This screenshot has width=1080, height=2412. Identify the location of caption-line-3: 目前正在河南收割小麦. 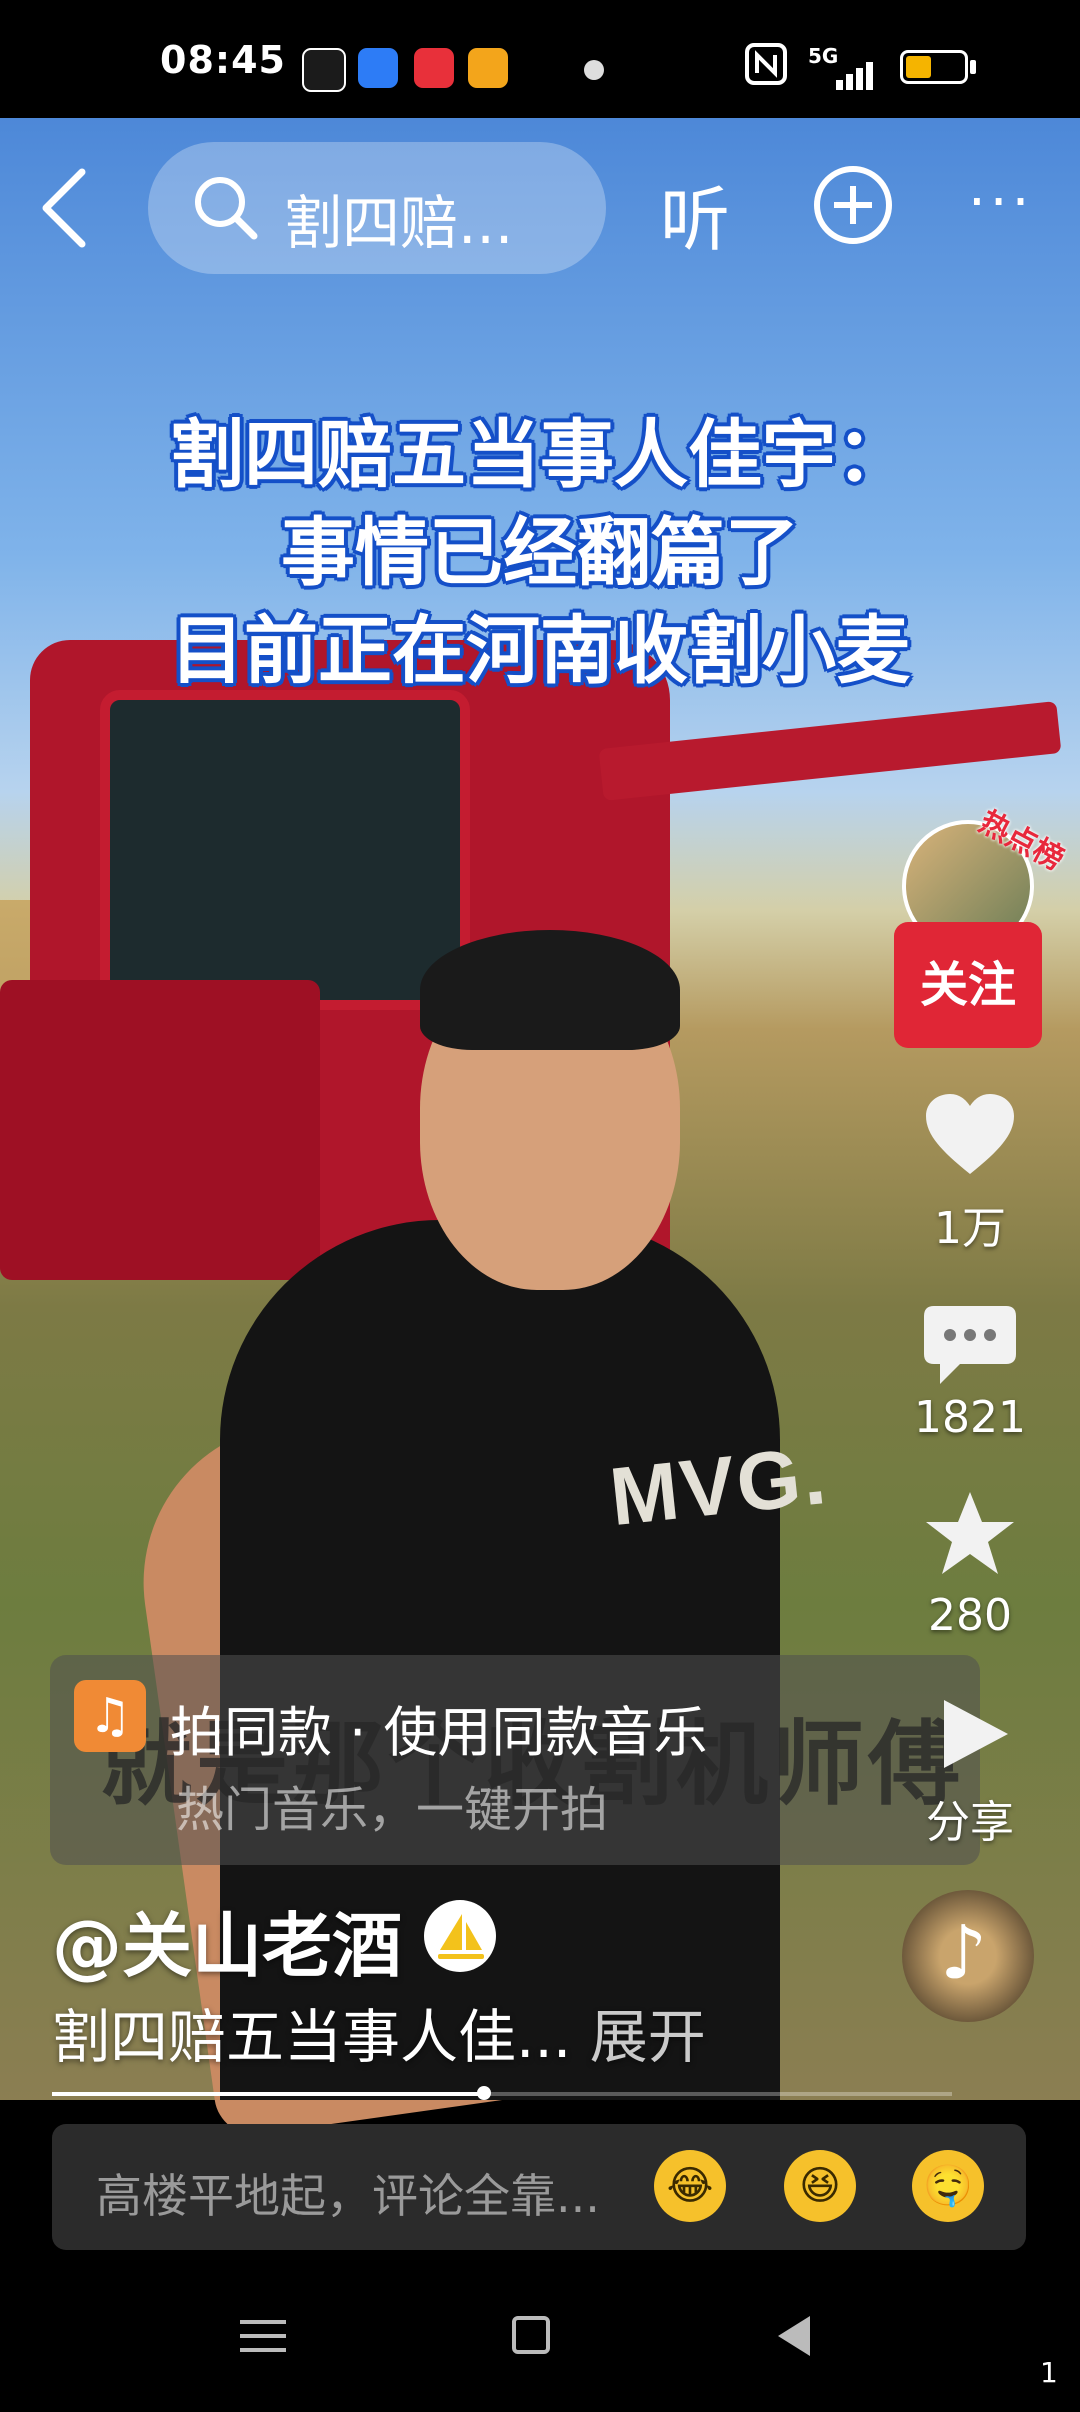
(540, 651).